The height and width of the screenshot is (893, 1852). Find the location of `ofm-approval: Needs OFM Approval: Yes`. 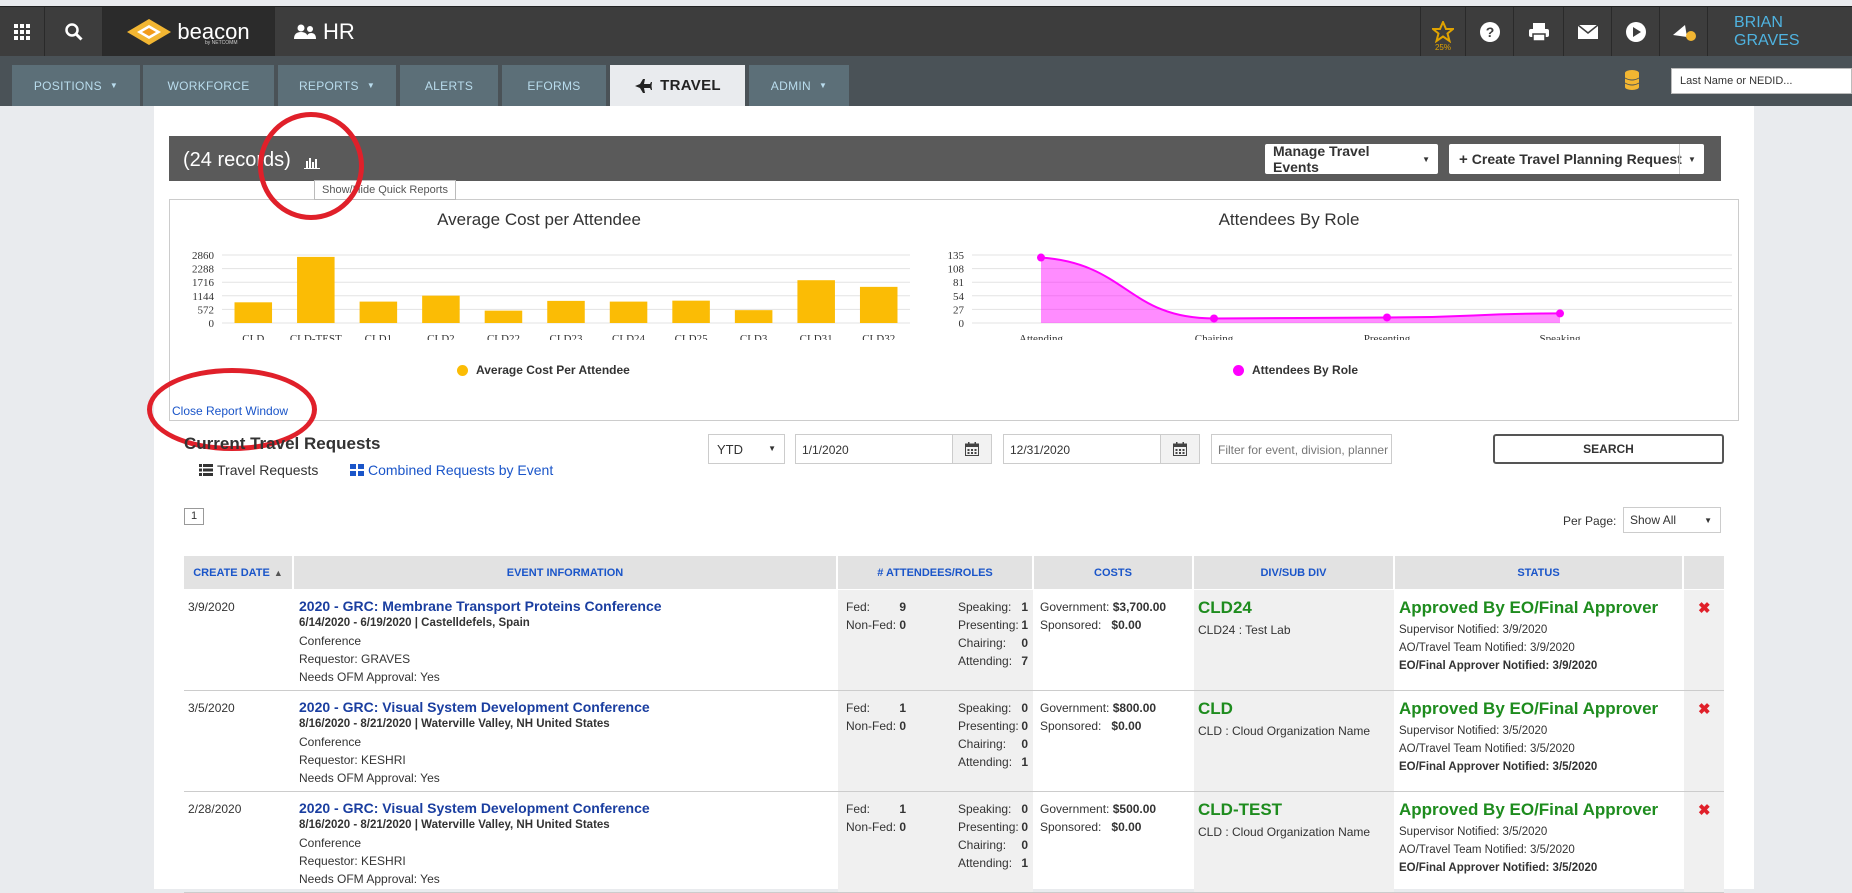

ofm-approval: Needs OFM Approval: Yes is located at coordinates (369, 677).